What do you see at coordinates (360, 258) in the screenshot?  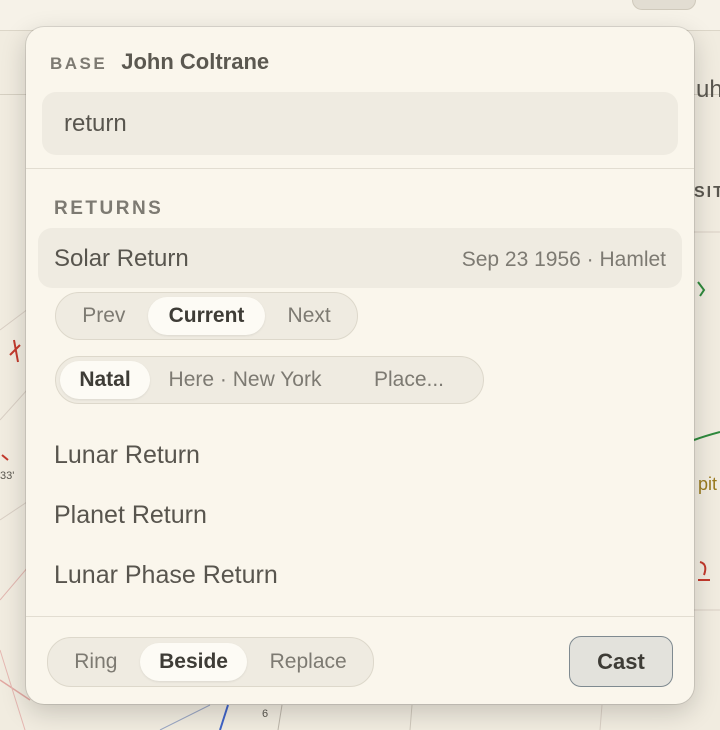 I see `list-item-solar-return: Solar Return Sep 23 1956 · Hamlet` at bounding box center [360, 258].